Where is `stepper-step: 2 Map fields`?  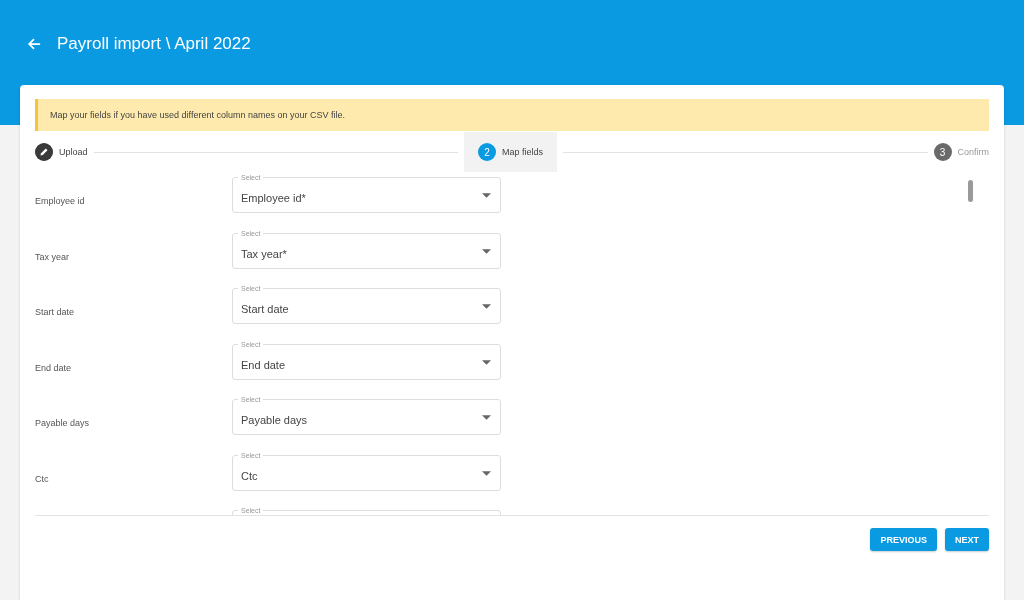 stepper-step: 2 Map fields is located at coordinates (511, 152).